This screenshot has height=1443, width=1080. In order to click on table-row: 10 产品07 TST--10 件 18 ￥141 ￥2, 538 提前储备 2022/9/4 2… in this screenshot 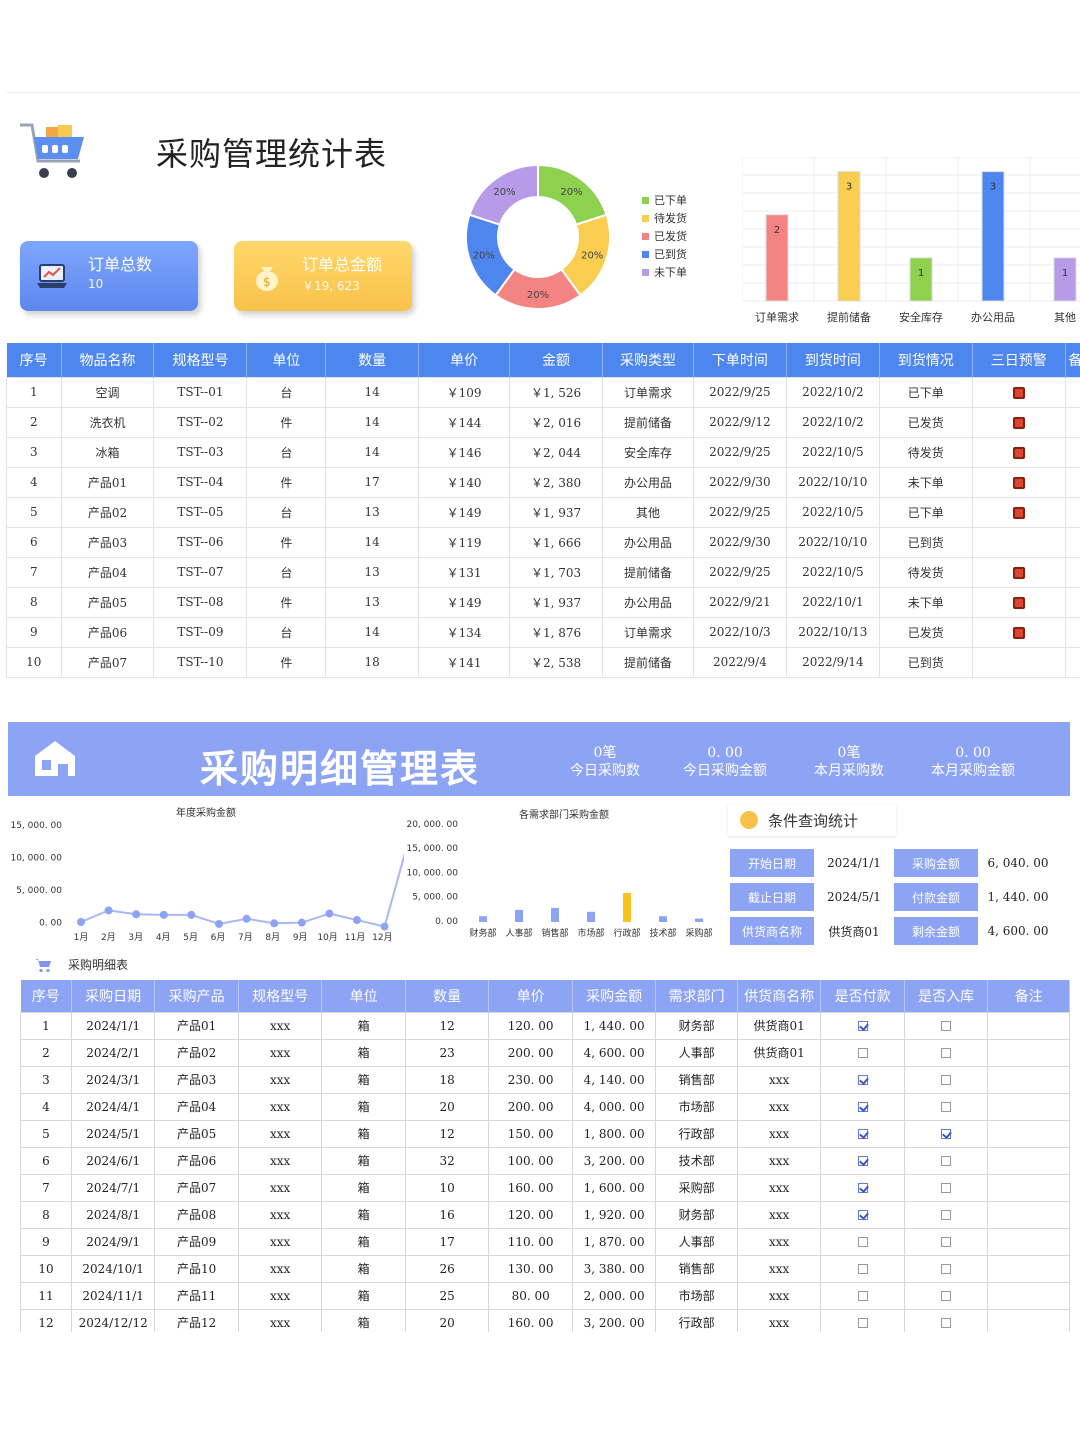, I will do `click(543, 662)`.